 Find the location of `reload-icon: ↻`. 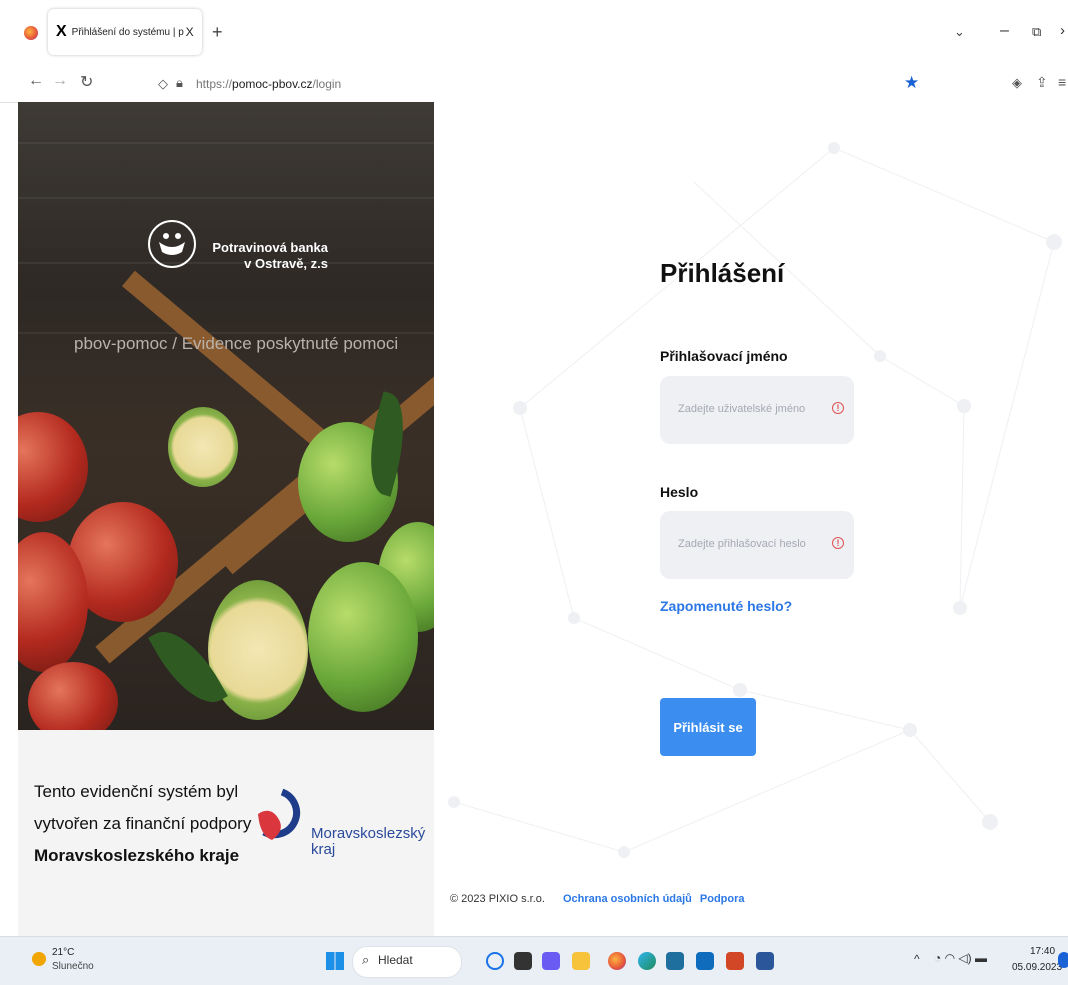

reload-icon: ↻ is located at coordinates (86, 82).